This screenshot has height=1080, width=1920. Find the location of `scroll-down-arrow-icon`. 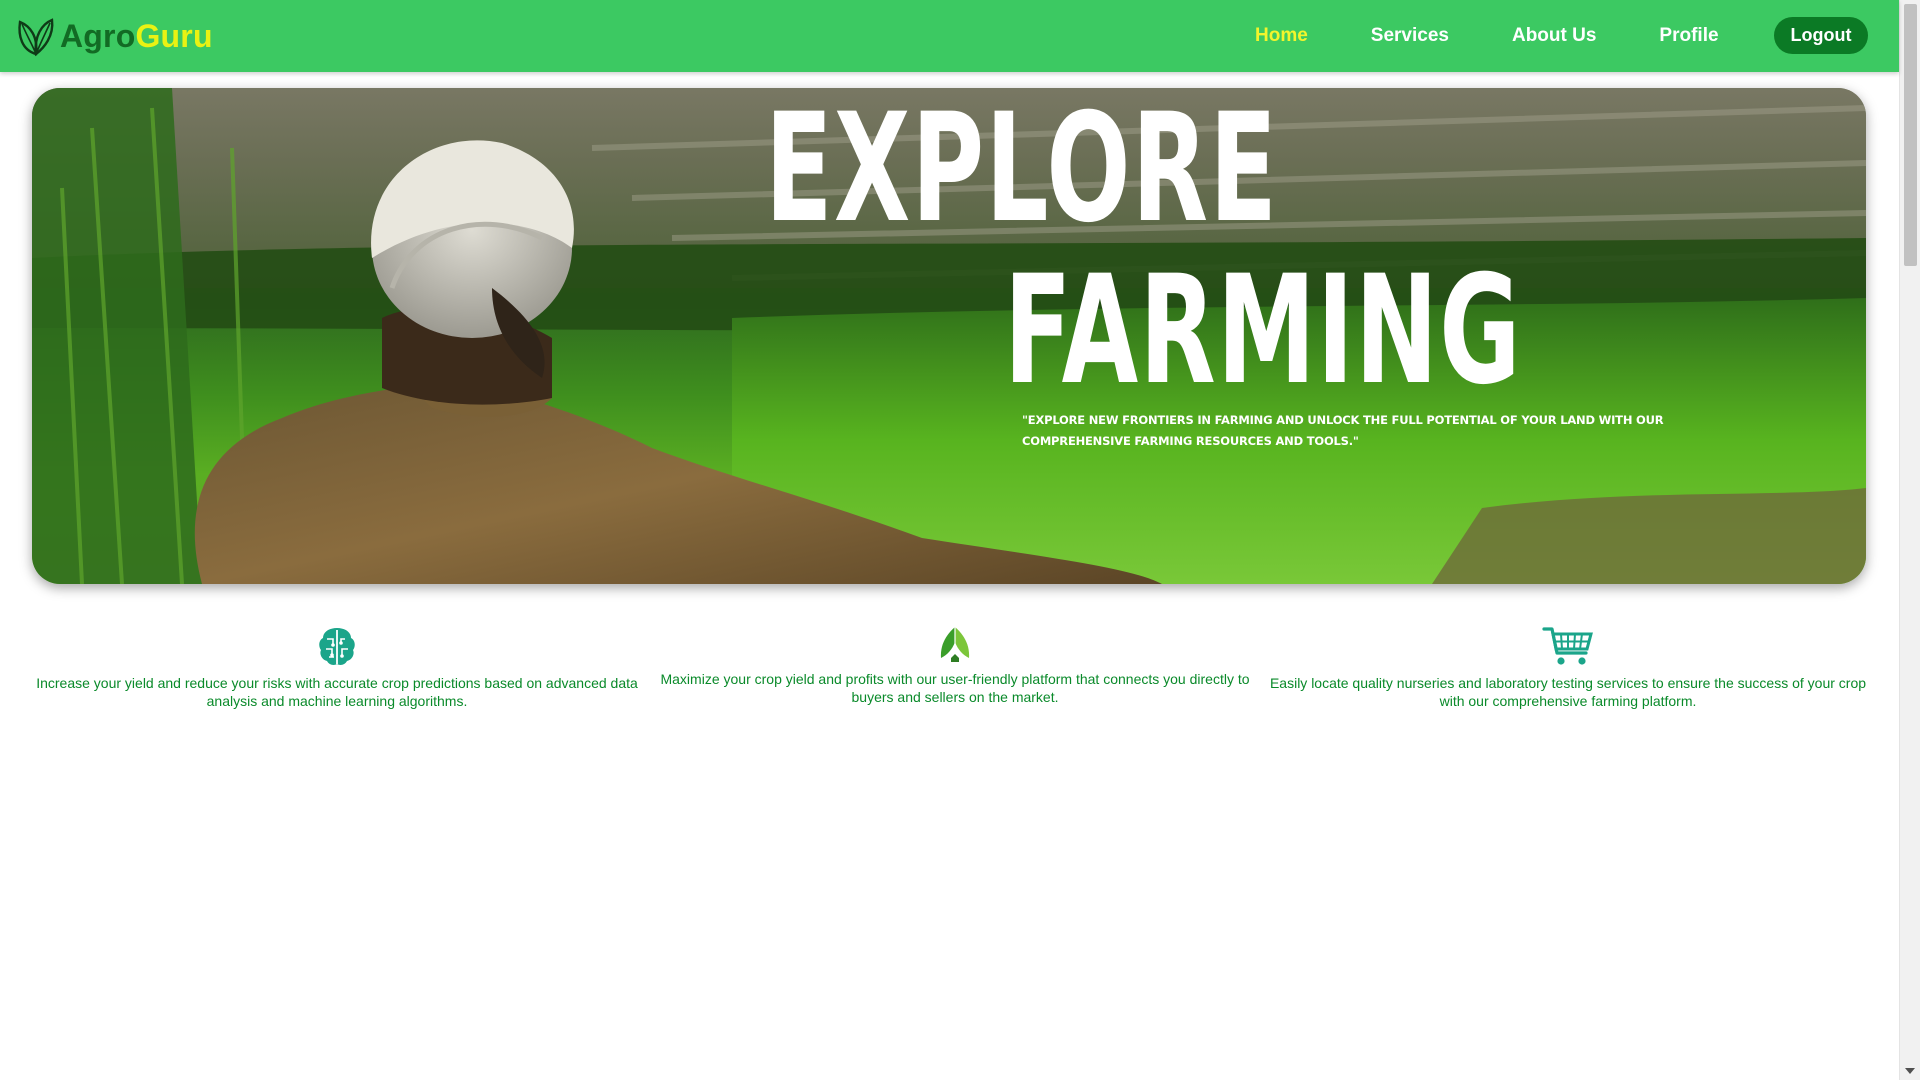

scroll-down-arrow-icon is located at coordinates (1910, 1071).